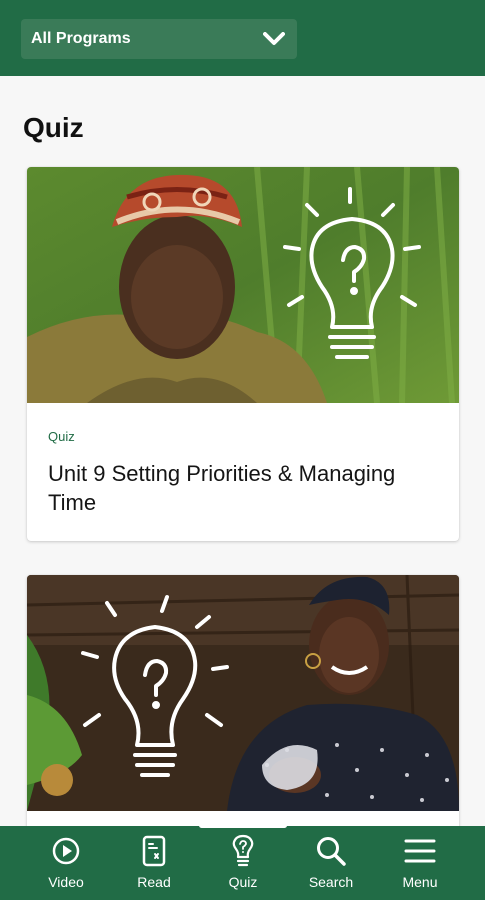  I want to click on top-app-bar: All Programs, so click(242, 38).